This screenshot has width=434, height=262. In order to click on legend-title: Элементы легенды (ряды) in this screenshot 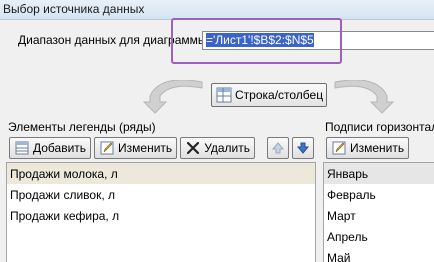, I will do `click(82, 127)`.